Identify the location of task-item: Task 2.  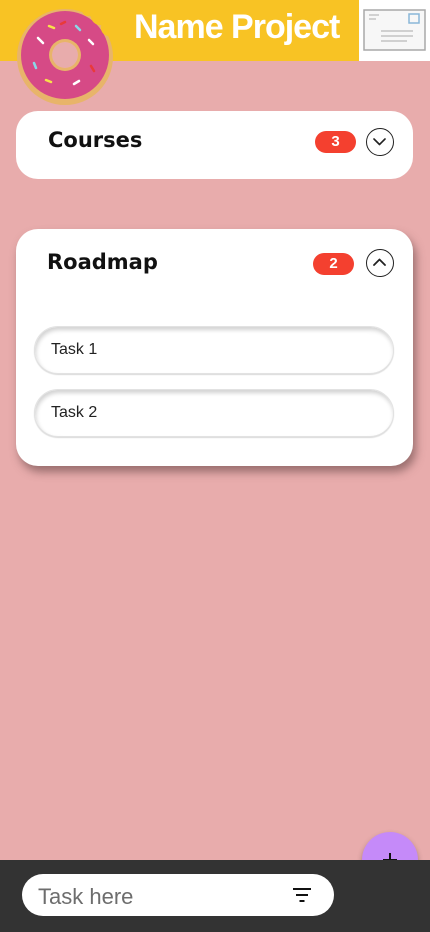
(214, 413).